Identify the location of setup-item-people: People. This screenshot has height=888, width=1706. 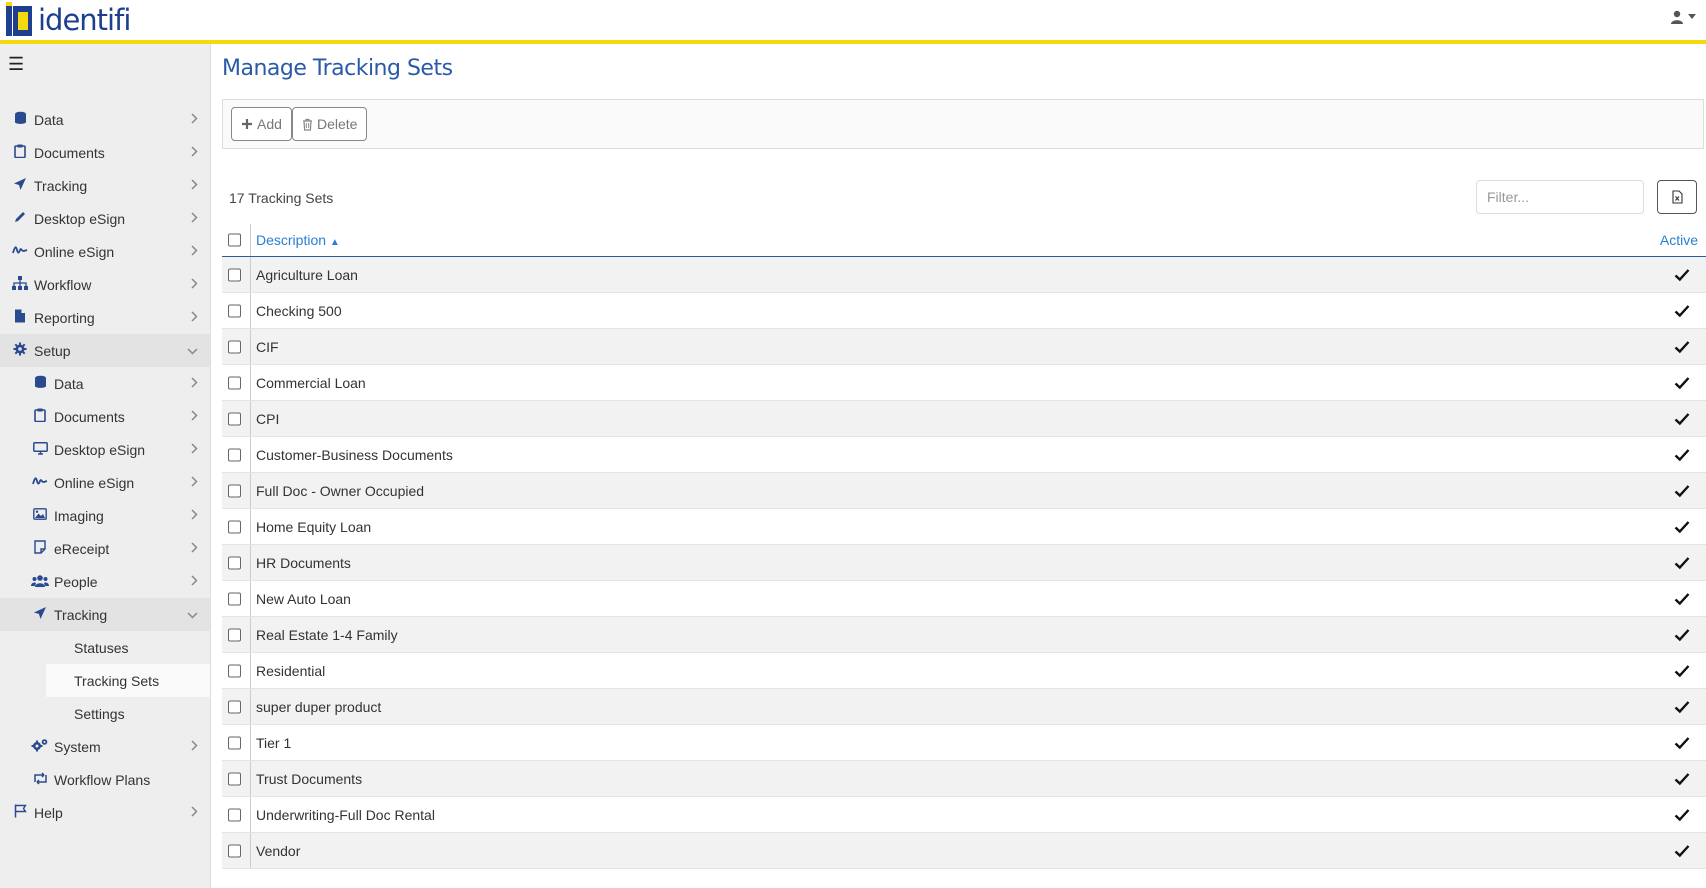
(105, 581).